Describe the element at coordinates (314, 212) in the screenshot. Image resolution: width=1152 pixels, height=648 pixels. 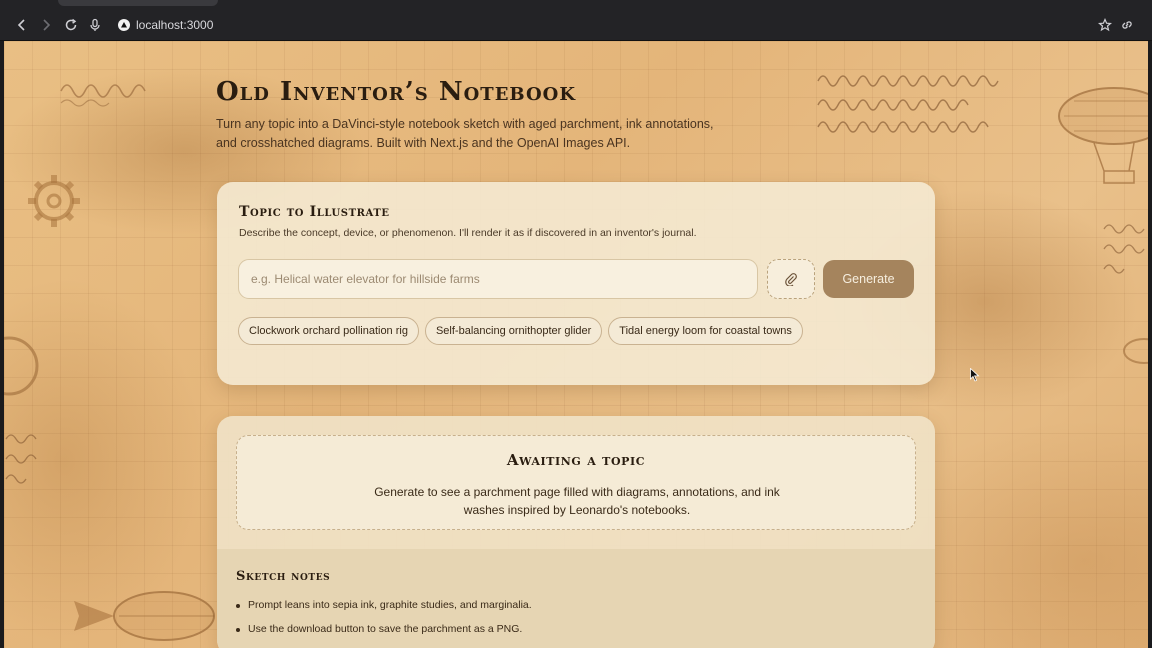
I see `topic-title: Topic to Illustrate` at that location.